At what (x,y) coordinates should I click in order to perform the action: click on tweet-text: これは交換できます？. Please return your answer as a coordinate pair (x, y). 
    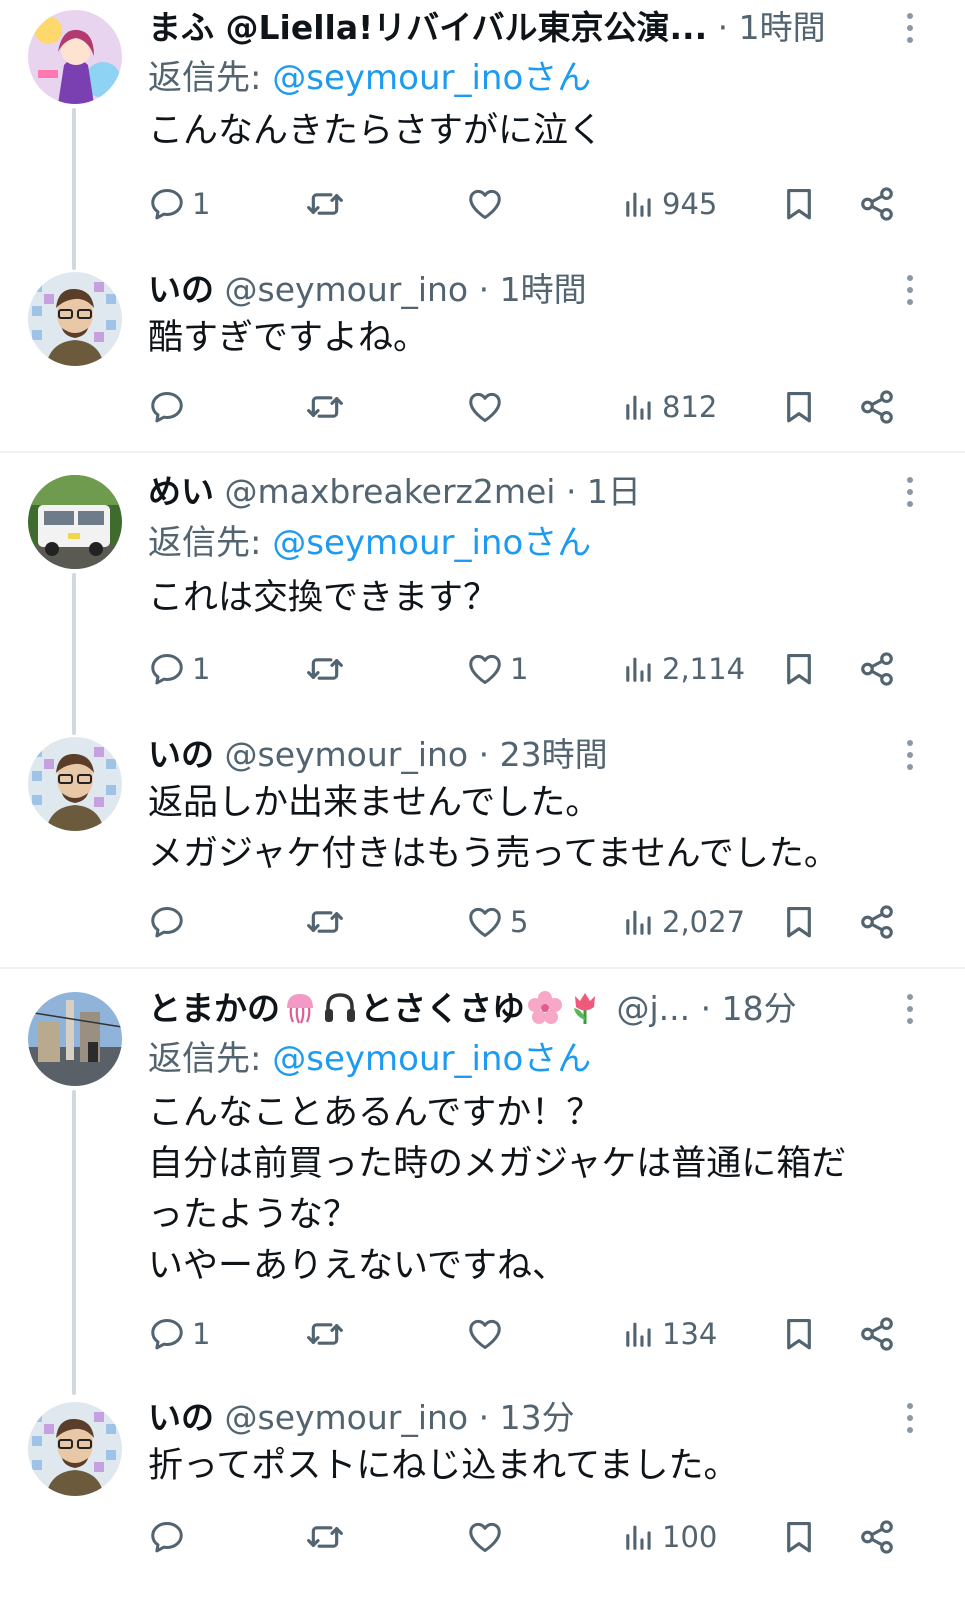
    Looking at the image, I should click on (323, 598).